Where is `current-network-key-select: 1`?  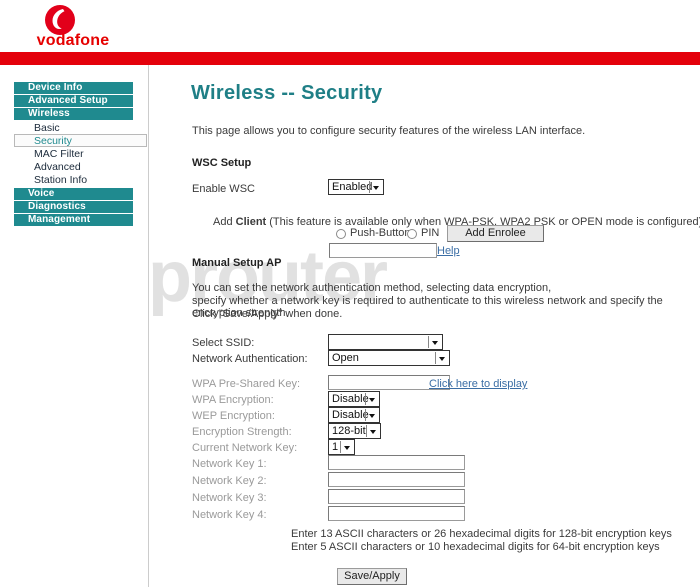
current-network-key-select: 1 is located at coordinates (341, 447).